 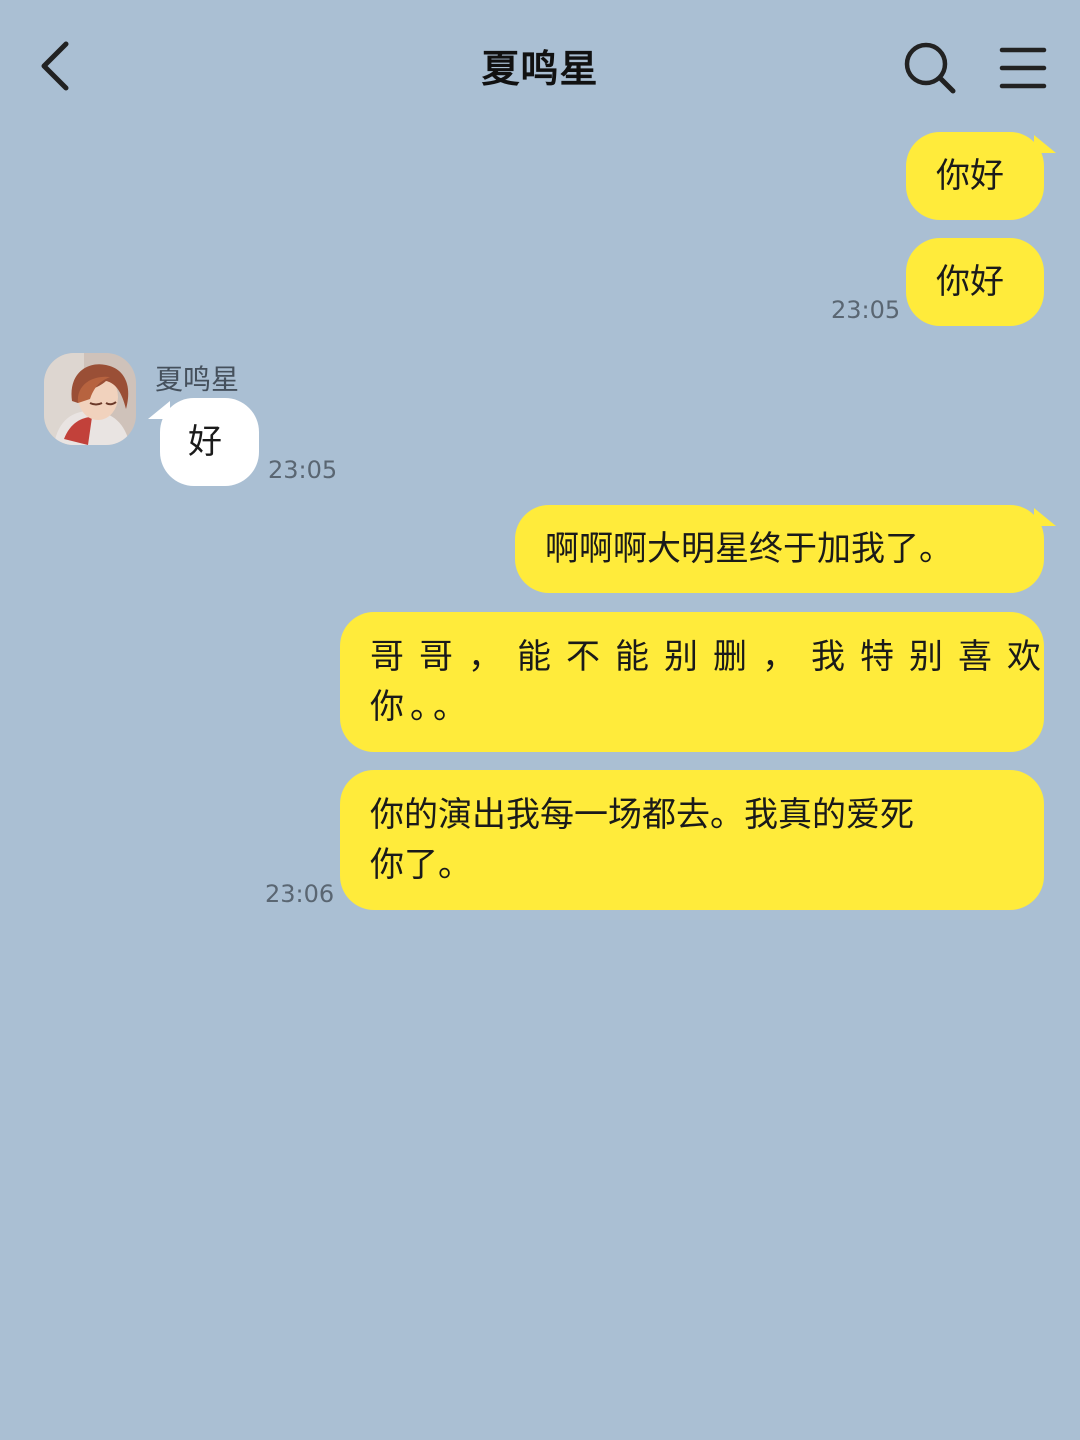 I want to click on search-button, so click(x=930, y=68).